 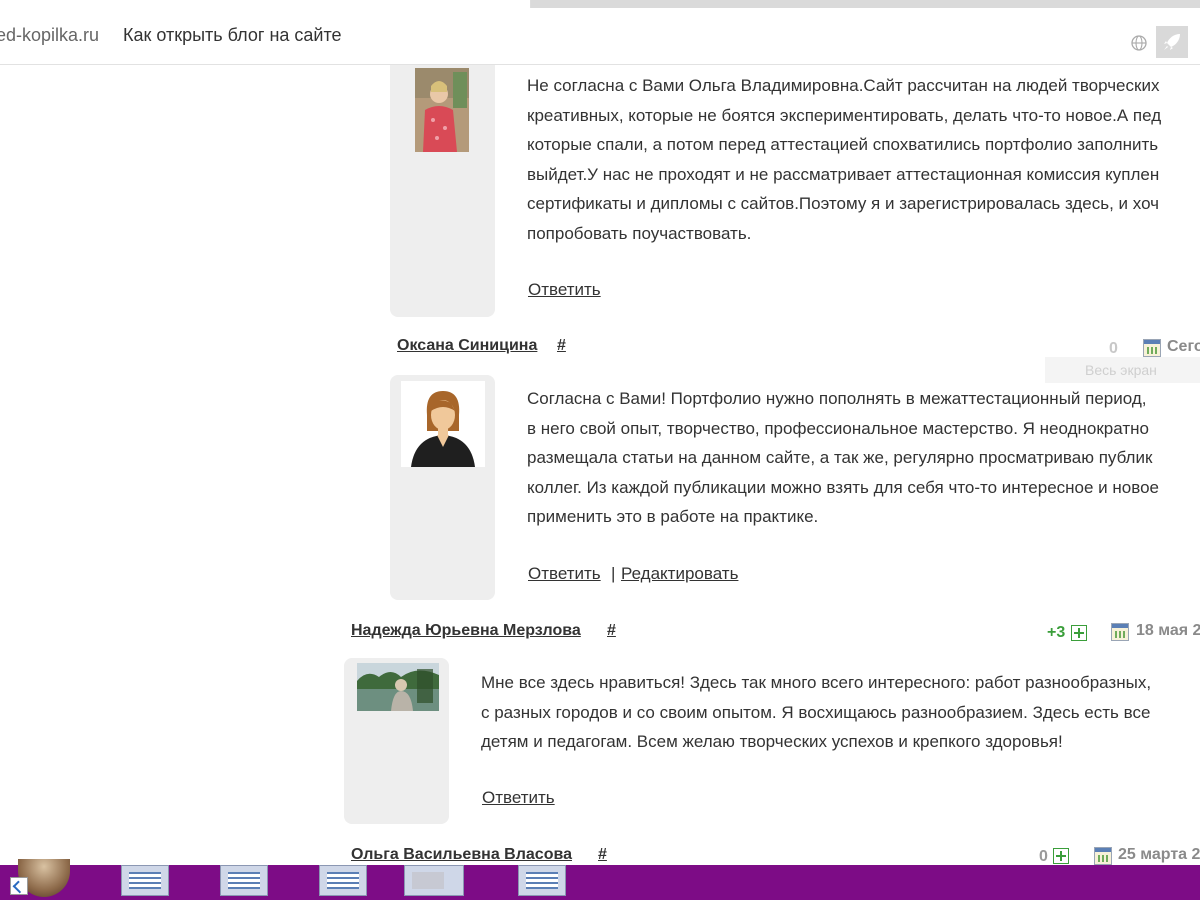 What do you see at coordinates (1122, 370) in the screenshot?
I see `fullscreen-tooltip: Весь экран` at bounding box center [1122, 370].